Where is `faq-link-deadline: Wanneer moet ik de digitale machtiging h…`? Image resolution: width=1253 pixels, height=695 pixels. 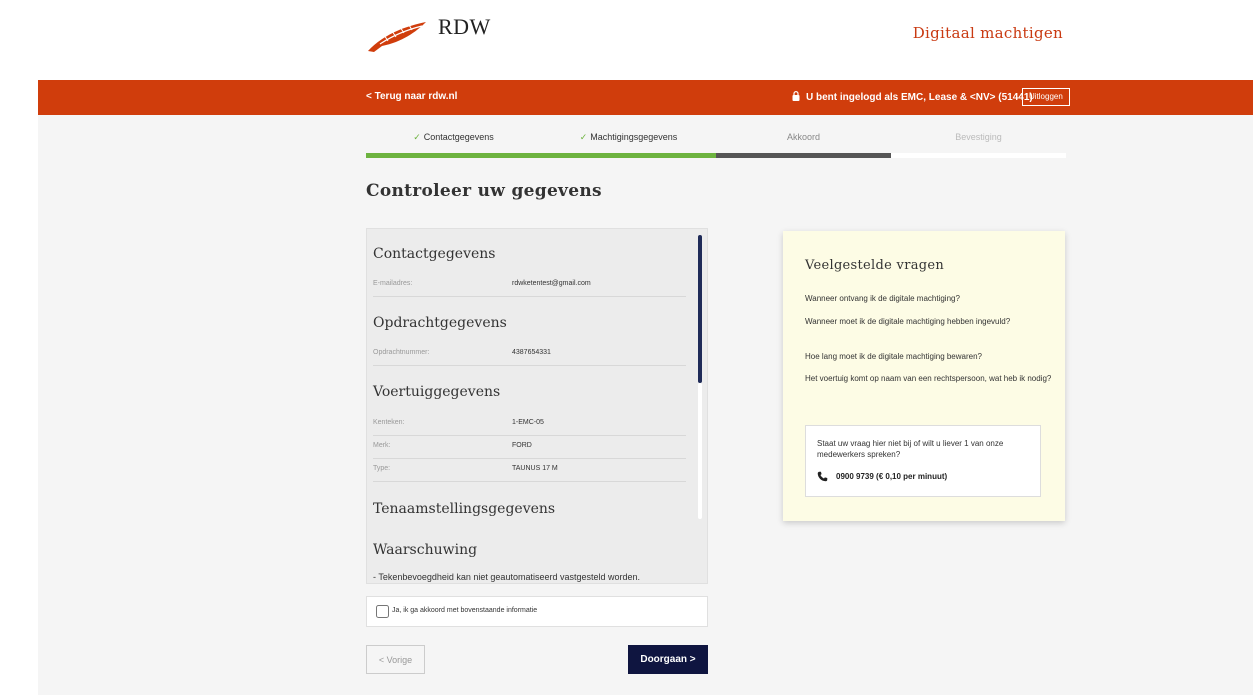
faq-link-deadline: Wanneer moet ik de digitale machtiging h… is located at coordinates (929, 321).